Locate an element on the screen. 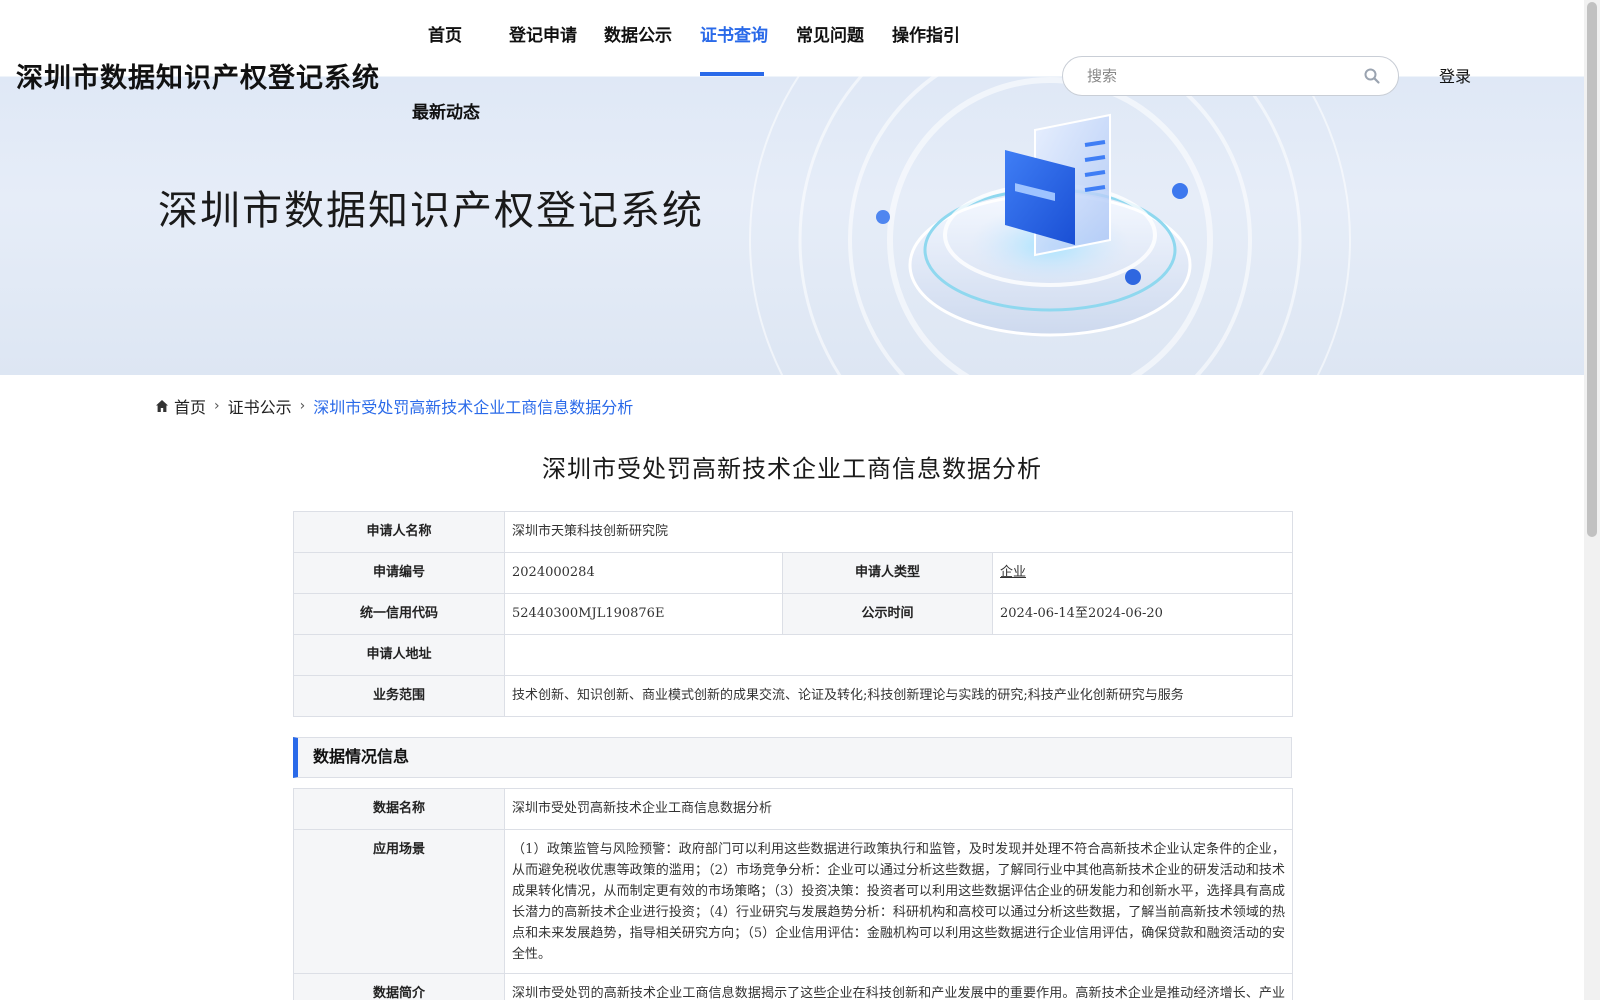  search-box is located at coordinates (1230, 76).